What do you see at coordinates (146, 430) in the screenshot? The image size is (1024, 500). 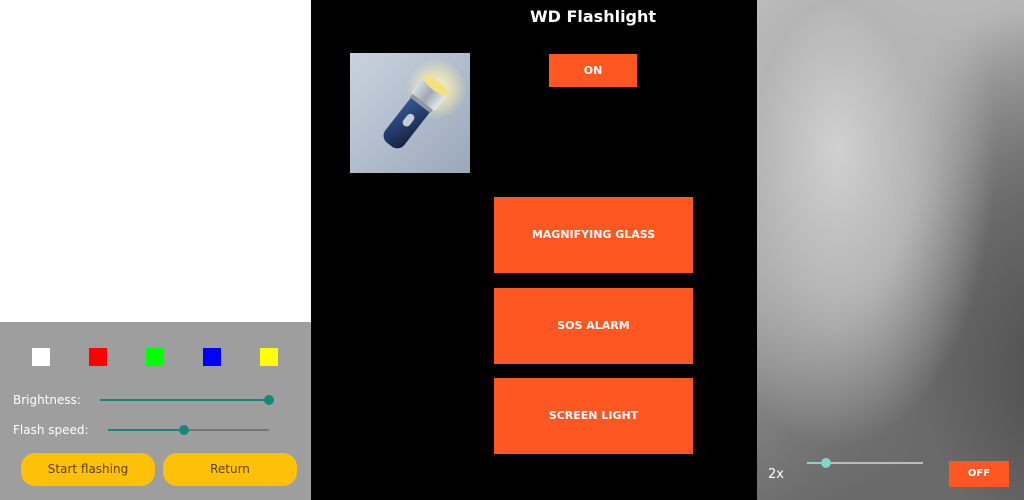 I see `flash-speed-slider-fill` at bounding box center [146, 430].